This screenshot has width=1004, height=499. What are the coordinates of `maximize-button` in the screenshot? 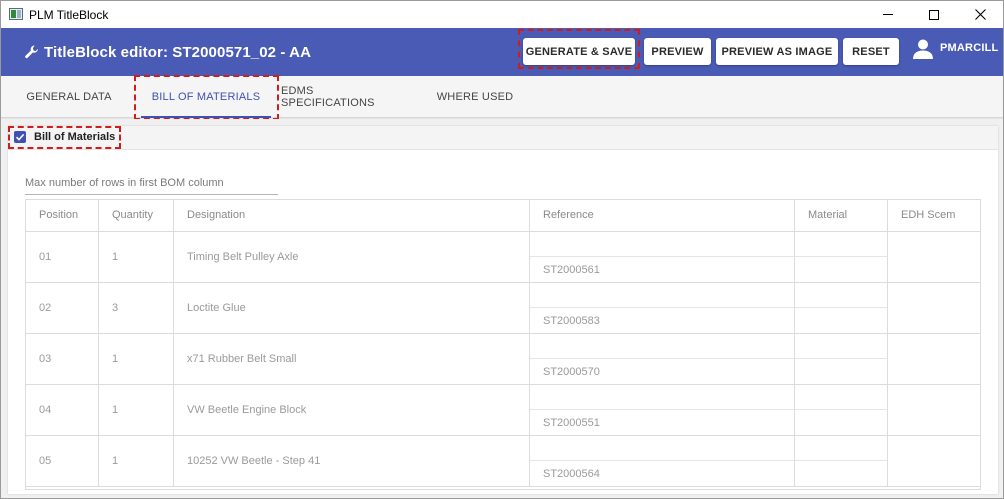 It's located at (934, 14).